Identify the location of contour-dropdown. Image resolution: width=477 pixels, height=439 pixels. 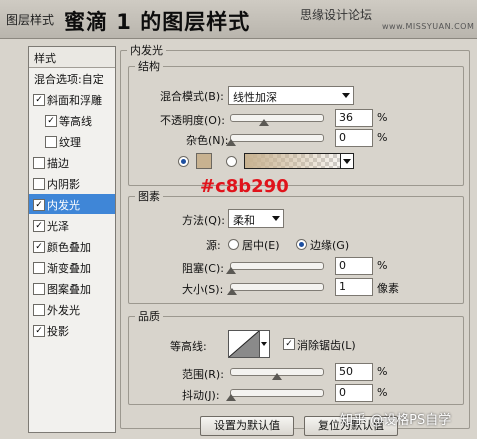
(264, 344).